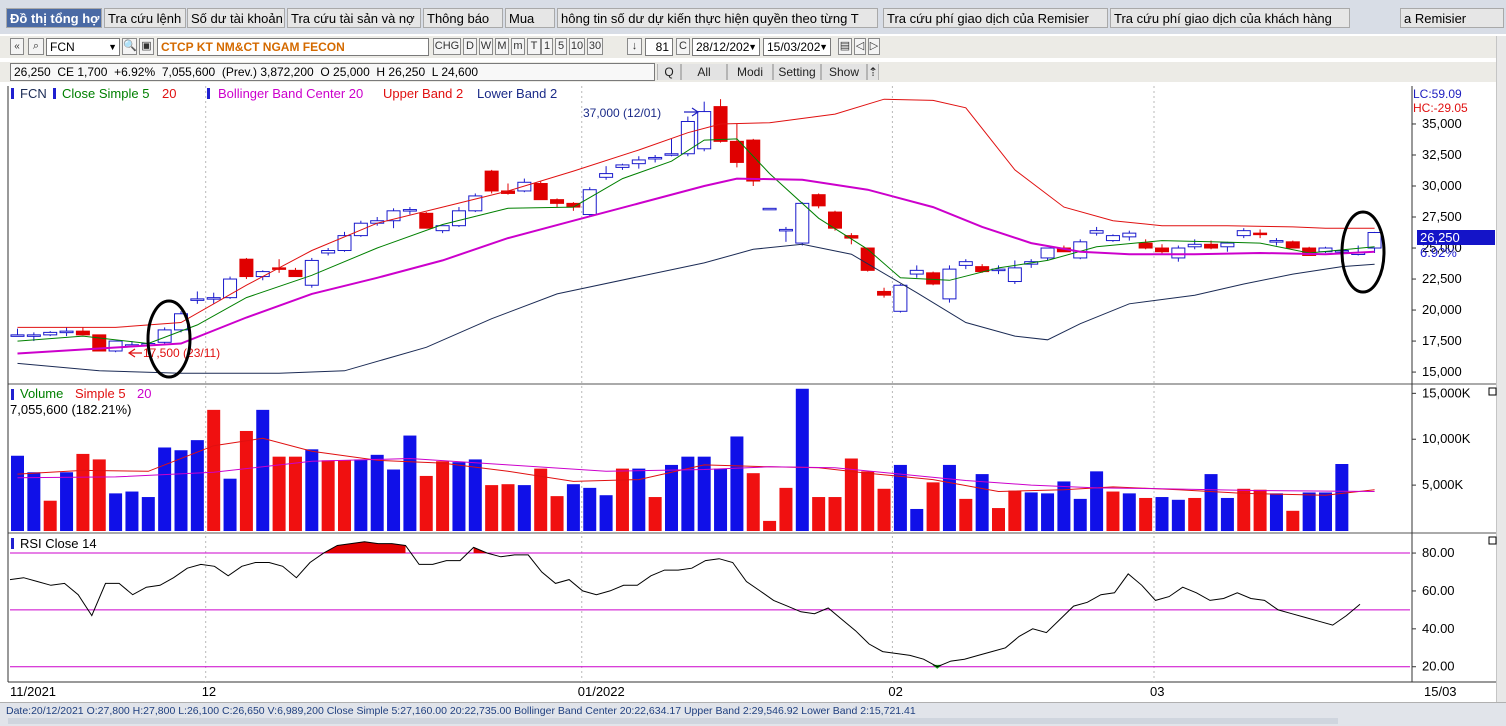  What do you see at coordinates (1440, 237) in the screenshot?
I see `last-price-label: 26,250` at bounding box center [1440, 237].